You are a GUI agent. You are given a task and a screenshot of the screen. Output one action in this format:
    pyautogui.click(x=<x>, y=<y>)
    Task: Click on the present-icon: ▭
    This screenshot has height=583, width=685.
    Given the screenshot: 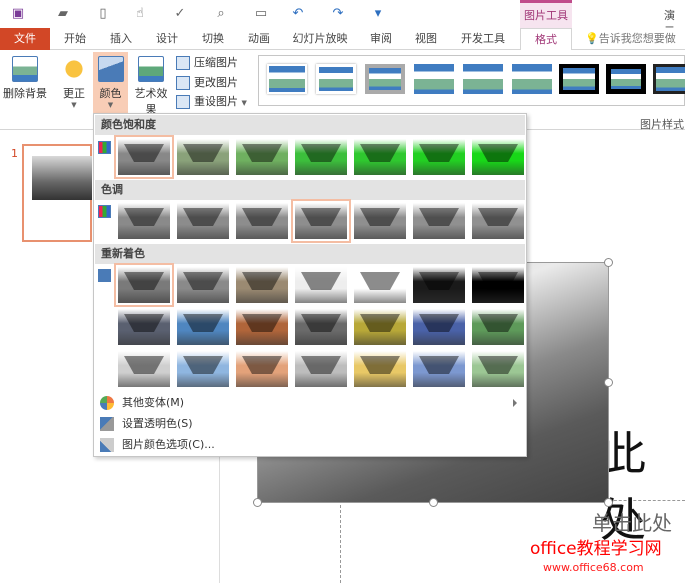 What is the action you would take?
    pyautogui.click(x=261, y=14)
    